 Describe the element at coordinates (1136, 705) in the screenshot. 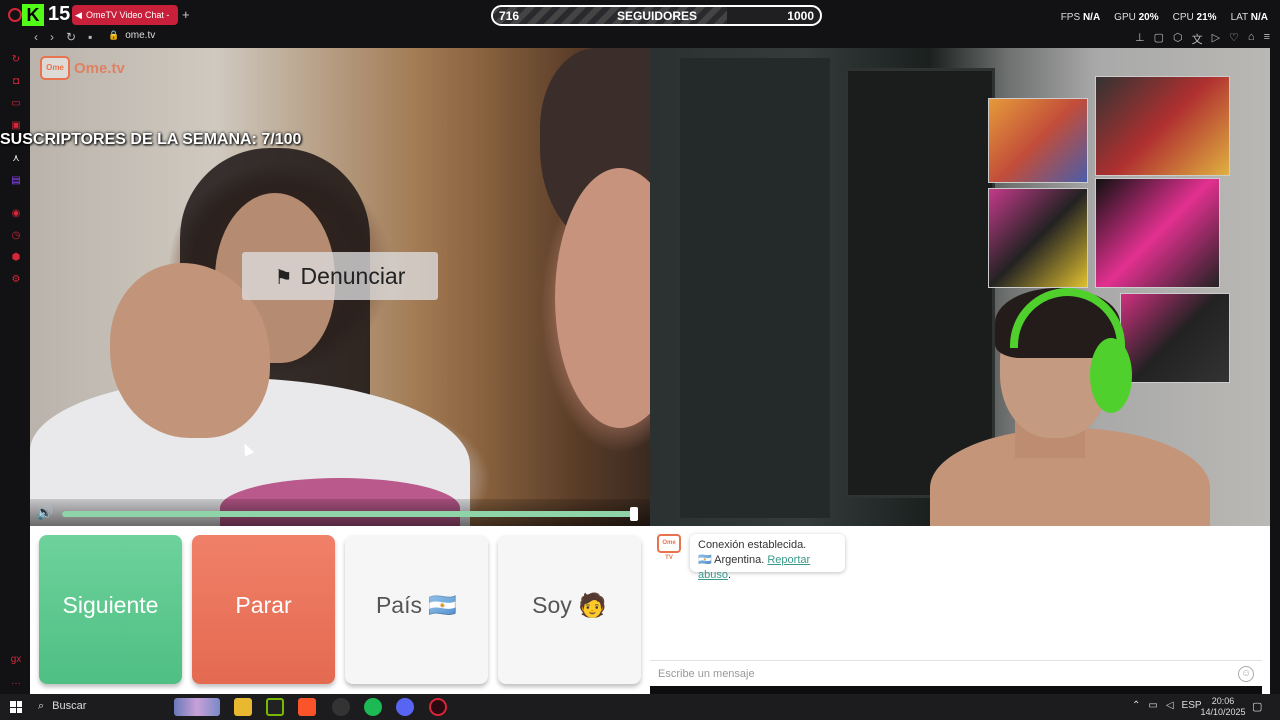

I see `tray-chevron-icon: ⌃` at that location.